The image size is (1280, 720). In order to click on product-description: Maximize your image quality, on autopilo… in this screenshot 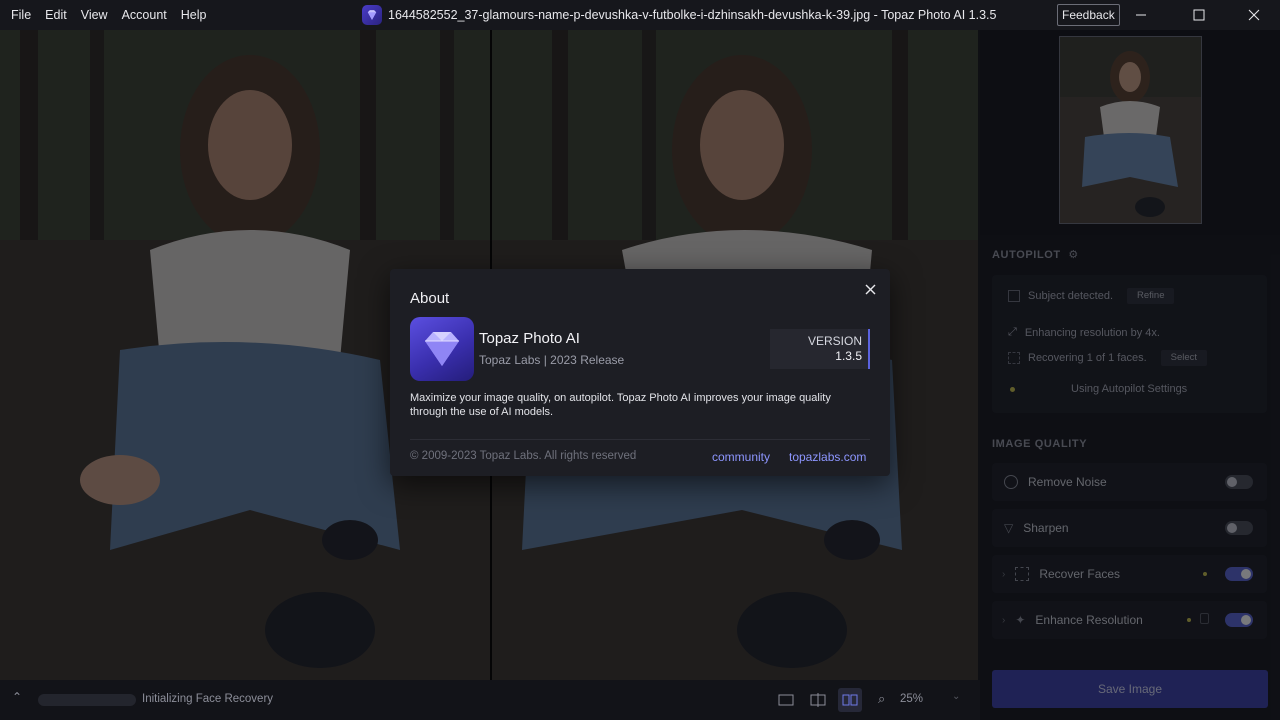, I will do `click(620, 405)`.